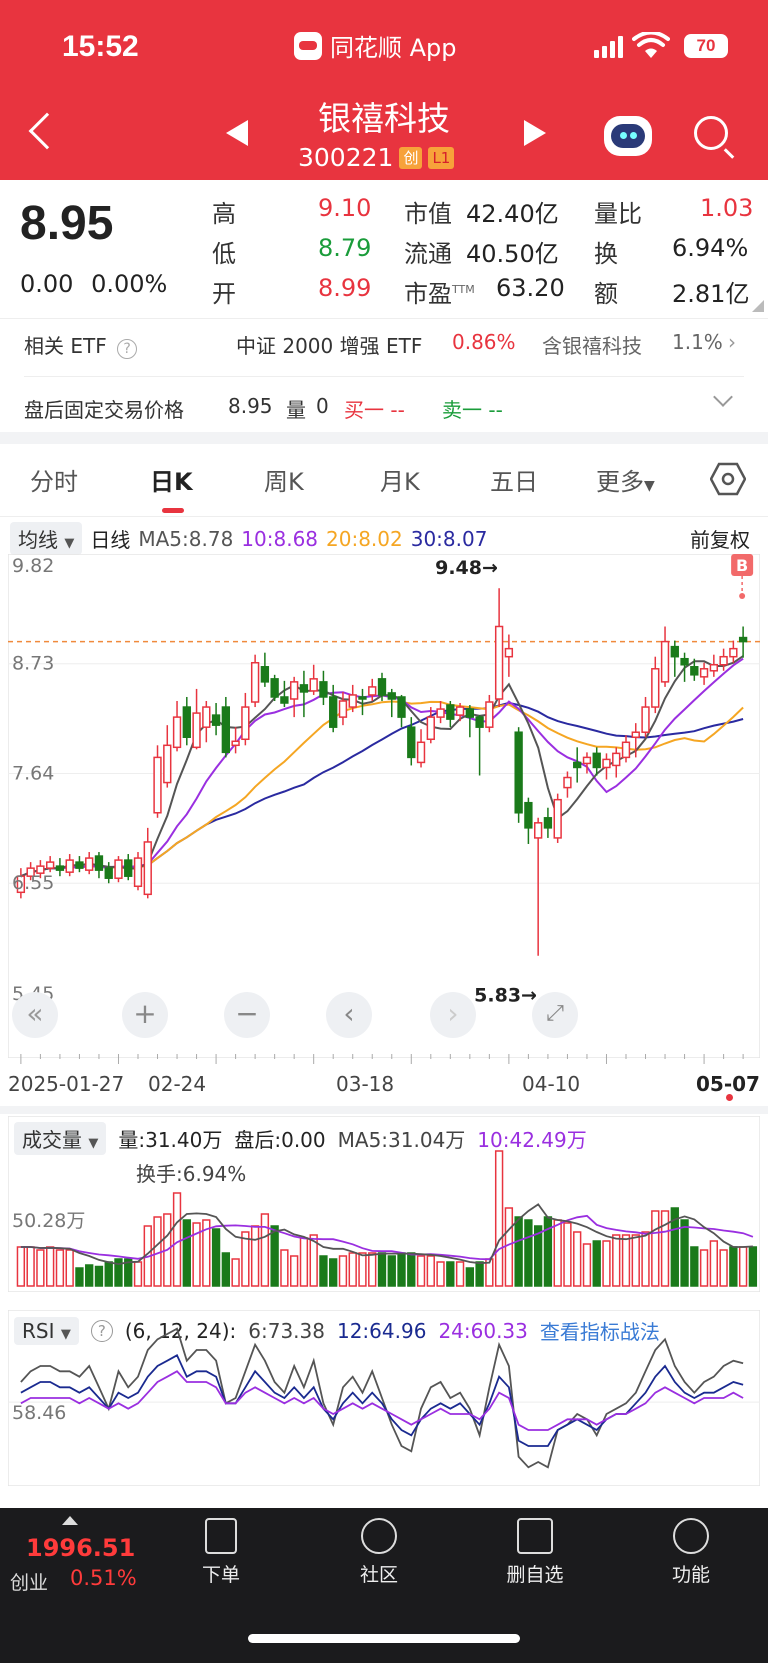  What do you see at coordinates (247, 1015) in the screenshot?
I see `zoom-out-button: −` at bounding box center [247, 1015].